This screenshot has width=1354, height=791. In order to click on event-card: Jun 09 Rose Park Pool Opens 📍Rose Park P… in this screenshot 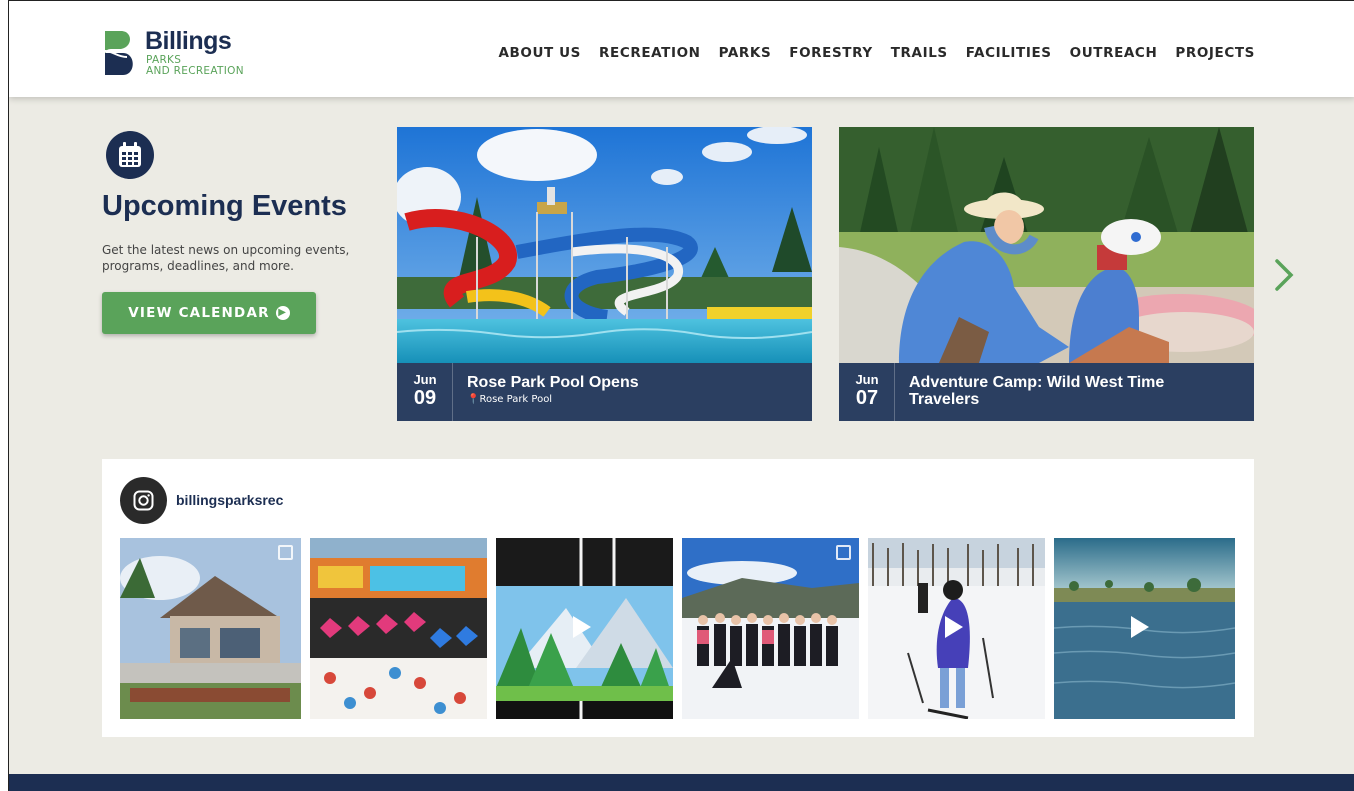, I will do `click(604, 274)`.